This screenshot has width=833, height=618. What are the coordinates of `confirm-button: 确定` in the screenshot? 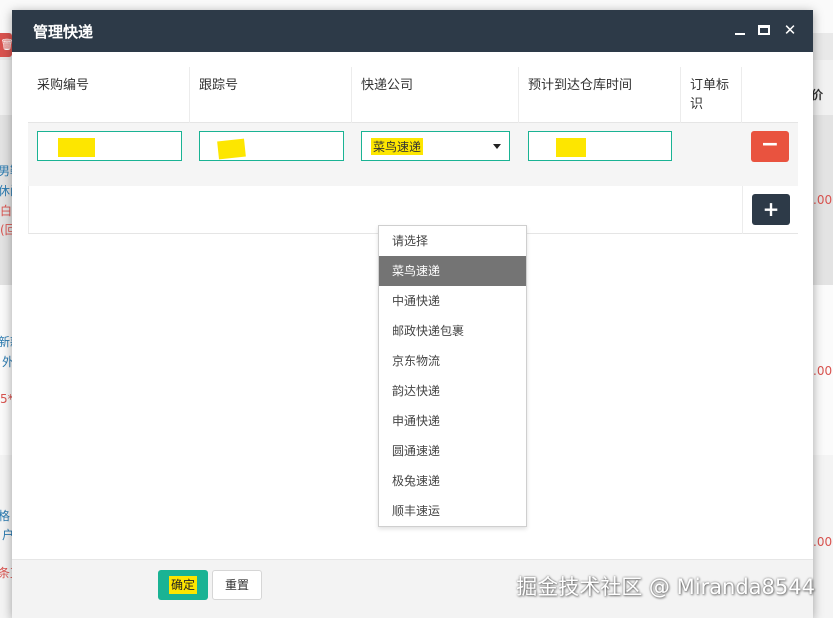 It's located at (183, 585).